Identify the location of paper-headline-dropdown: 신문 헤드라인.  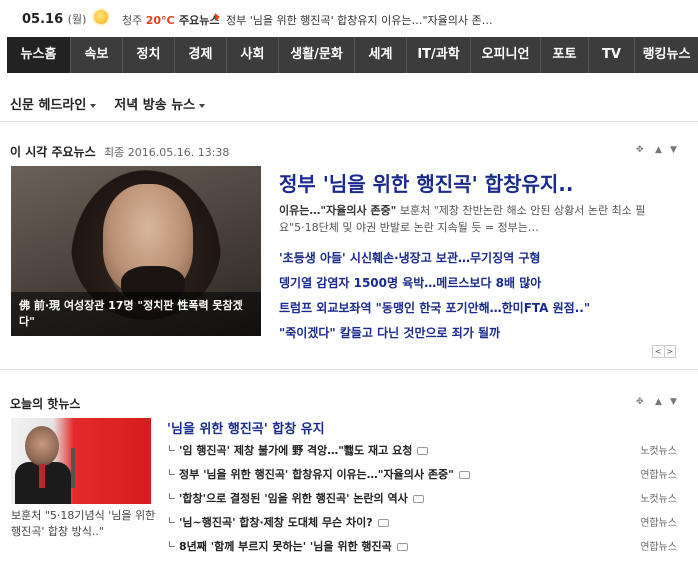
(53, 103).